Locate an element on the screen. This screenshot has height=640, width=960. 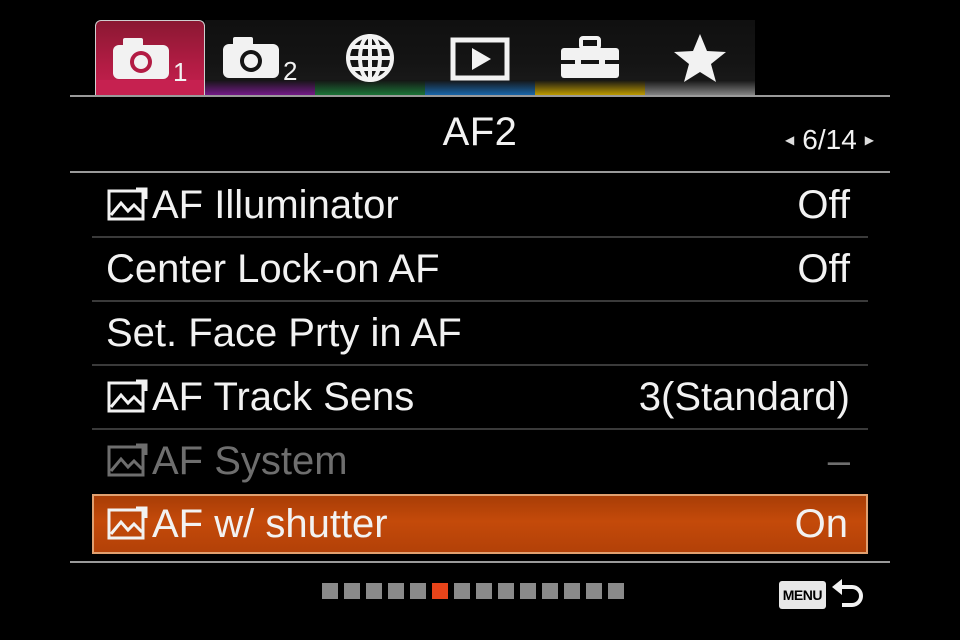
tab-my-menu is located at coordinates (700, 58).